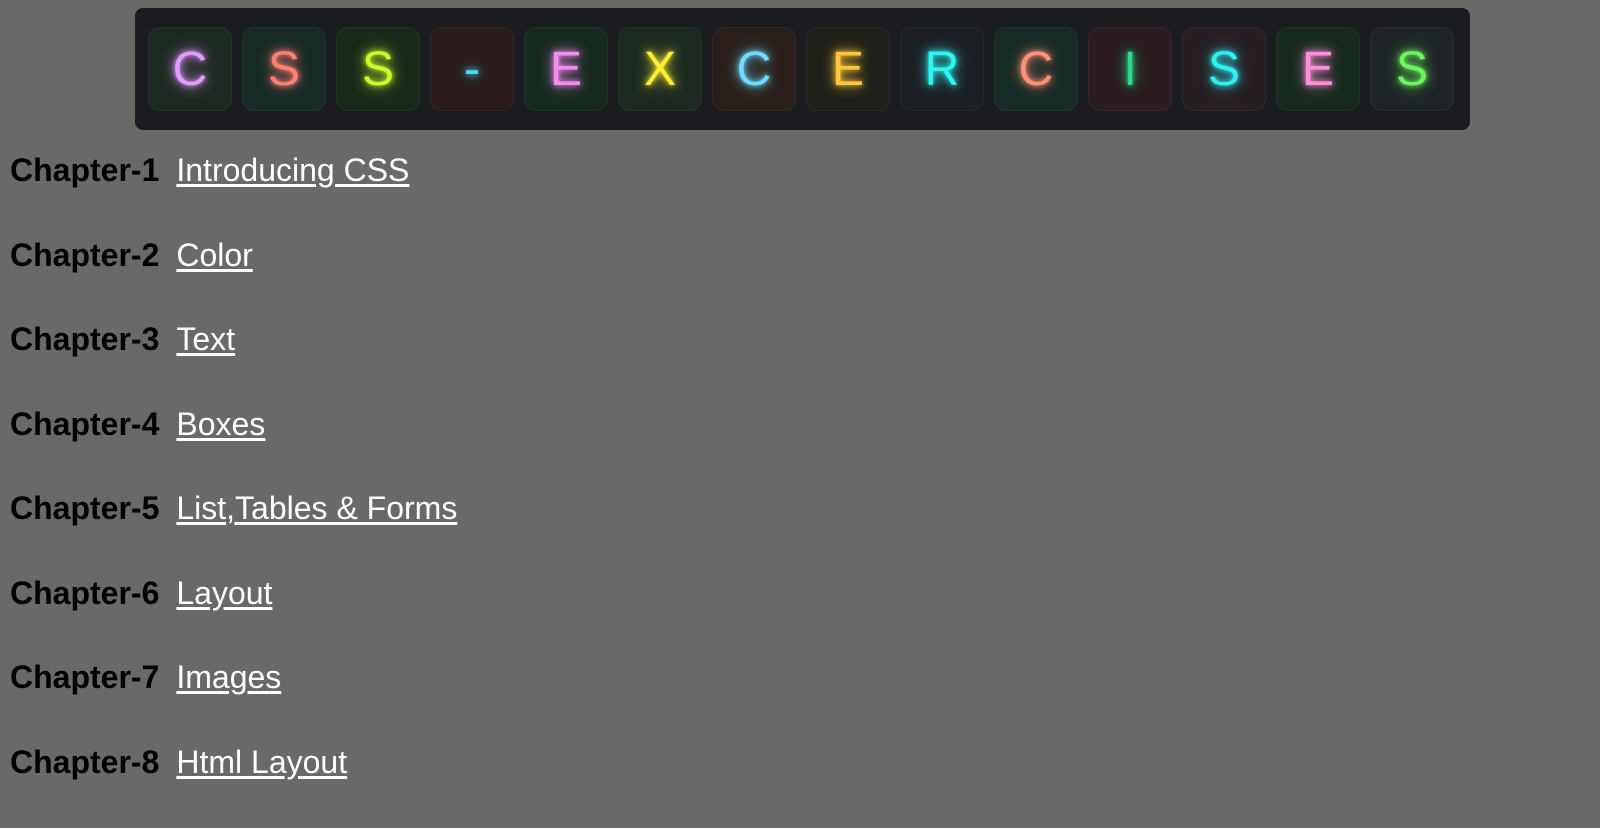  I want to click on chapter-row: Chapter-2 Color, so click(233, 279).